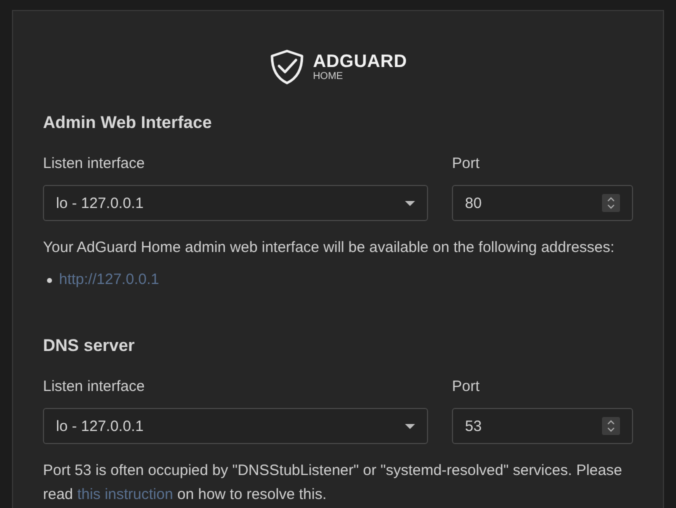 The width and height of the screenshot is (676, 508). I want to click on section-title: DNS server, so click(89, 346).